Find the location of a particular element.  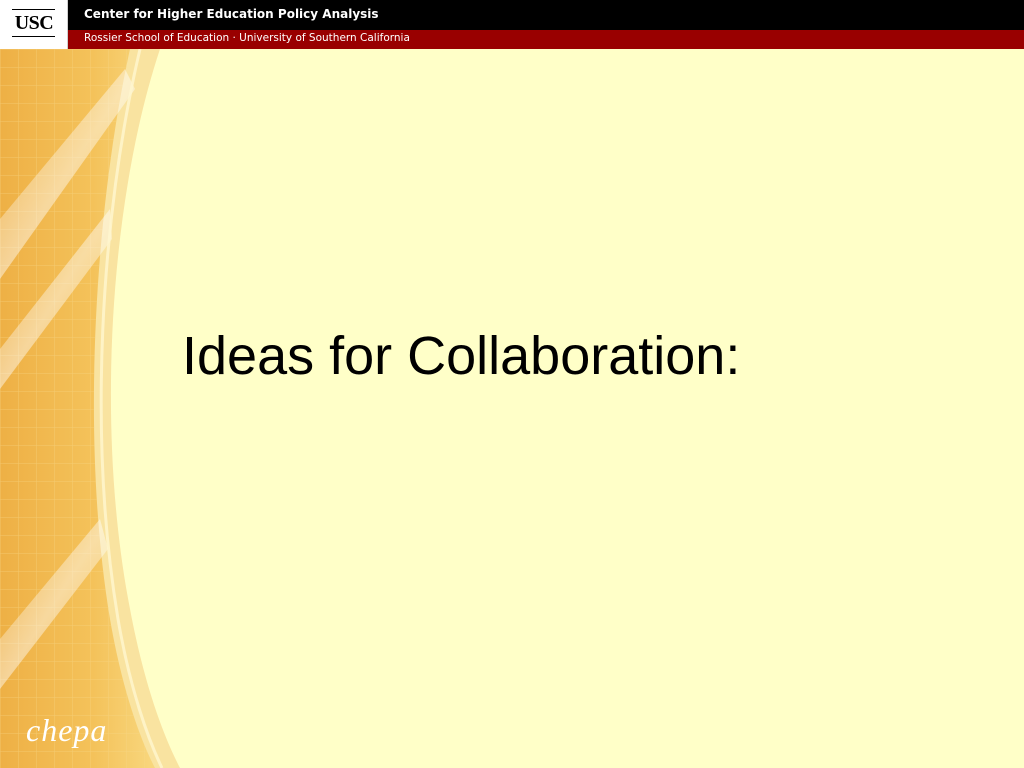

logo-bottom-rule is located at coordinates (33, 36).